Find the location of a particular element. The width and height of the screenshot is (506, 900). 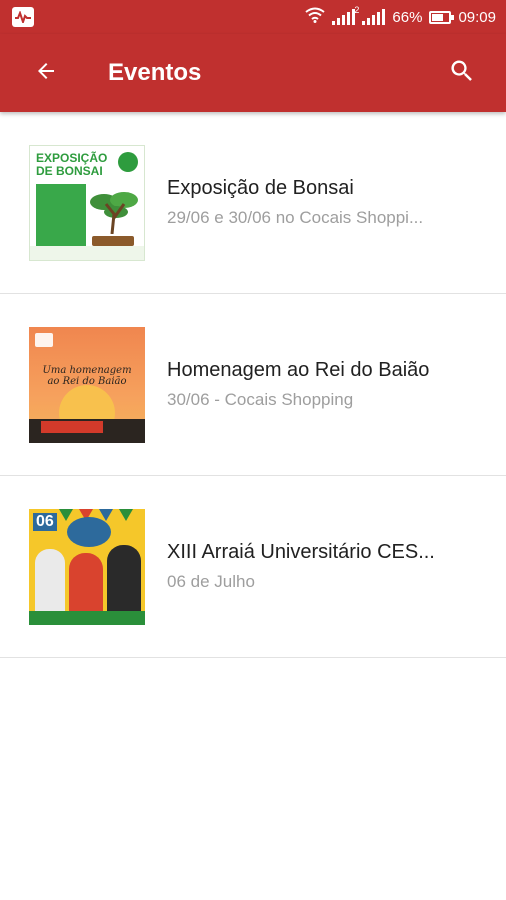

event-title: Exposição de Bonsai is located at coordinates (260, 188).